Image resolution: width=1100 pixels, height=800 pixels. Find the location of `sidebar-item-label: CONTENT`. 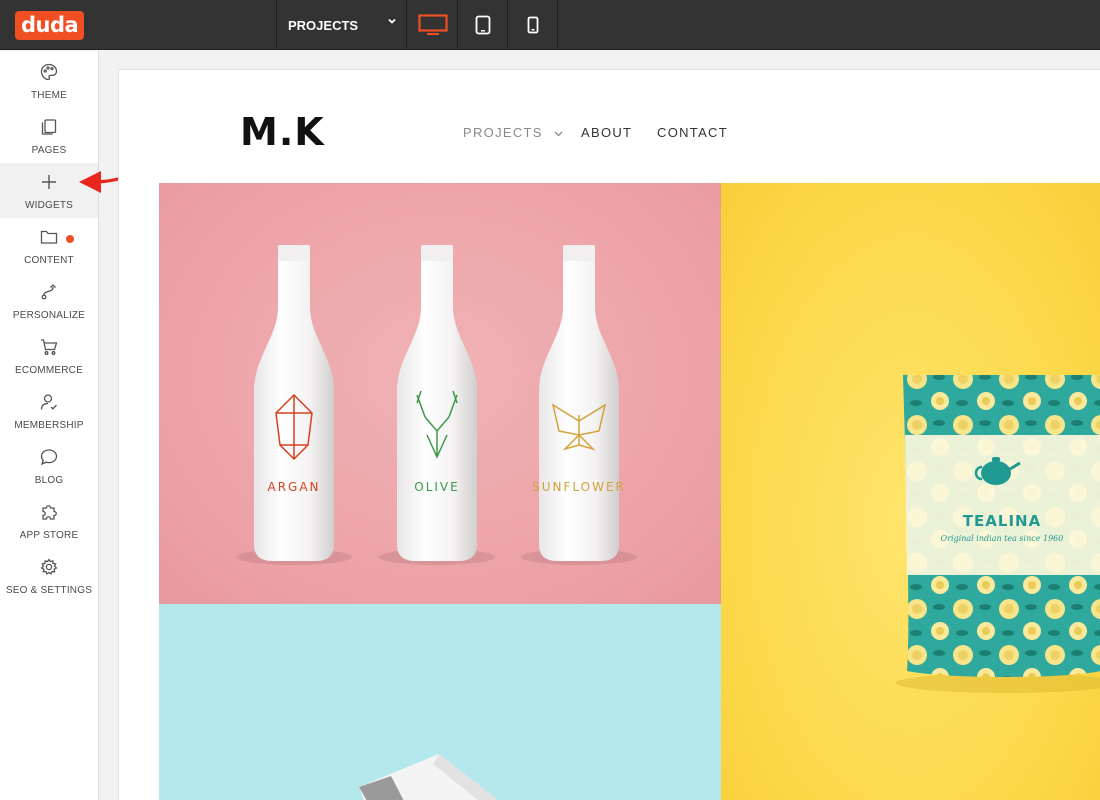

sidebar-item-label: CONTENT is located at coordinates (49, 260).